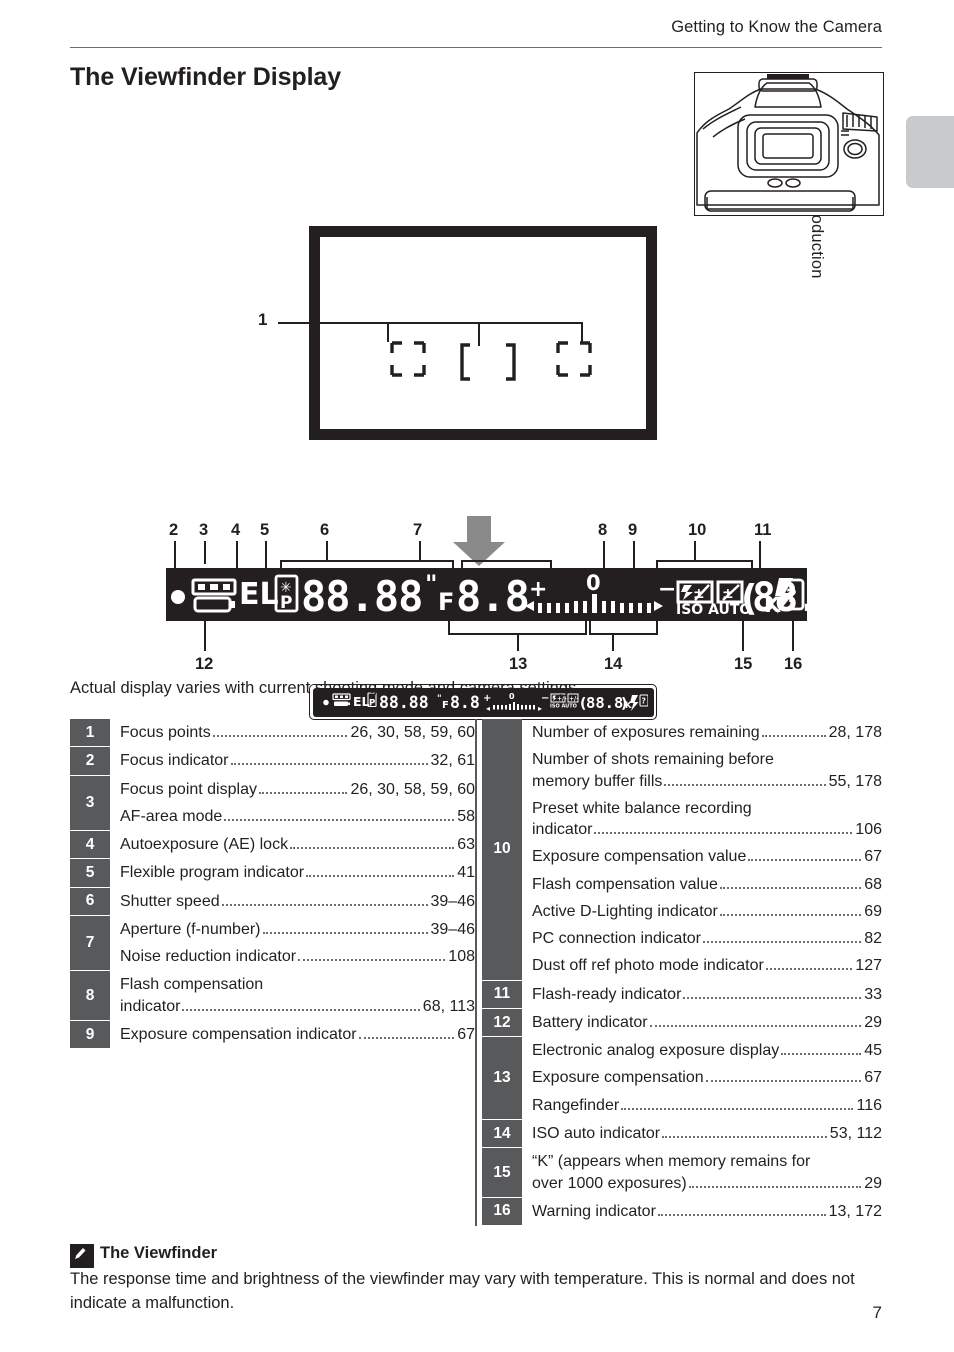 This screenshot has height=1352, width=954. Describe the element at coordinates (682, 1212) in the screenshot. I see `table-row: 16 Warning indicator 13, 172` at that location.